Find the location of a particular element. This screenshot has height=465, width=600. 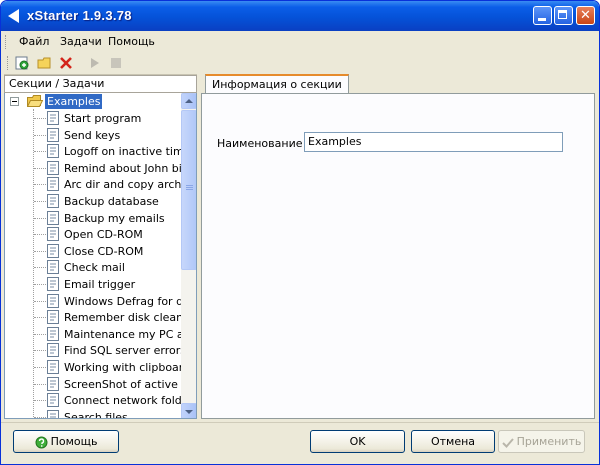

chevron-up-icon is located at coordinates (189, 101).